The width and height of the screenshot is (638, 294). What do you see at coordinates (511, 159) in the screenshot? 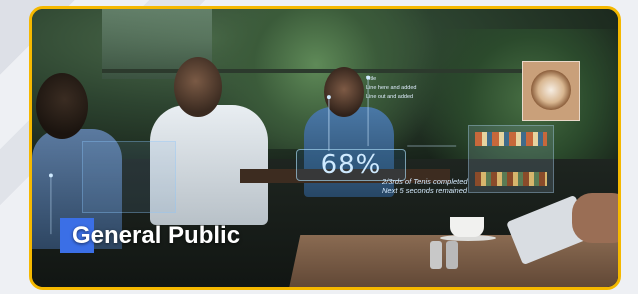
I see `ar-shelf-panel` at bounding box center [511, 159].